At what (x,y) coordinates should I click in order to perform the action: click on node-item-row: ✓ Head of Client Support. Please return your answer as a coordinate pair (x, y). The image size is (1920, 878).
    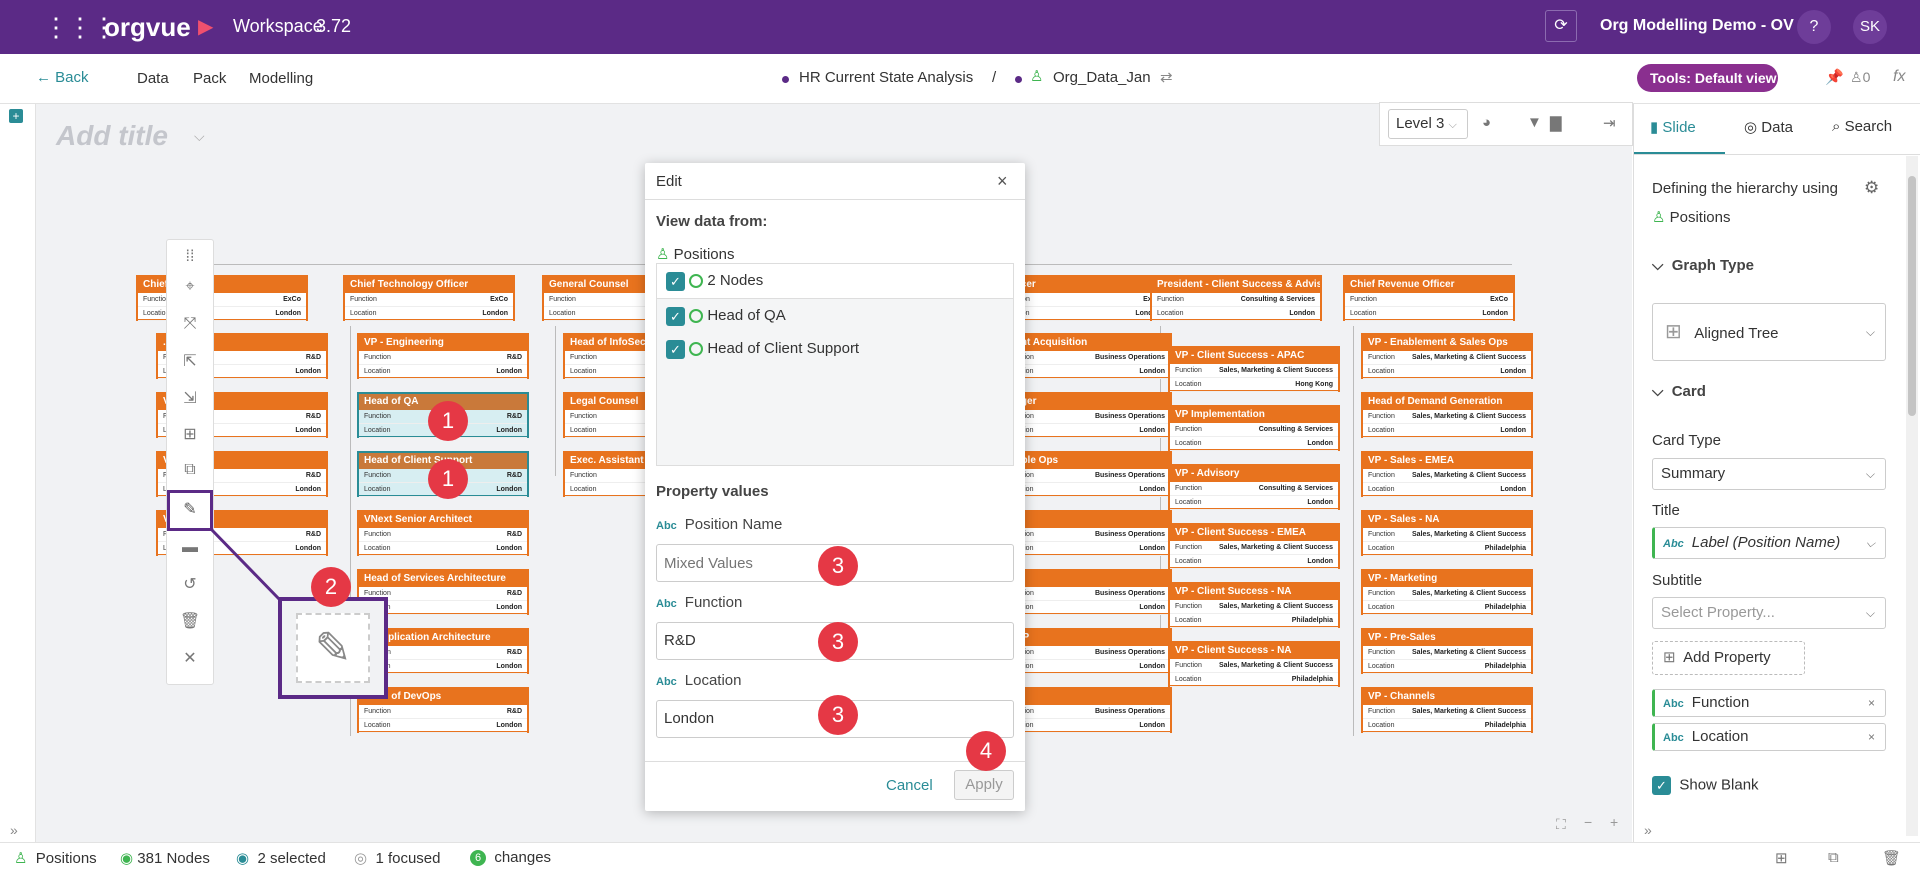
    Looking at the image, I should click on (835, 349).